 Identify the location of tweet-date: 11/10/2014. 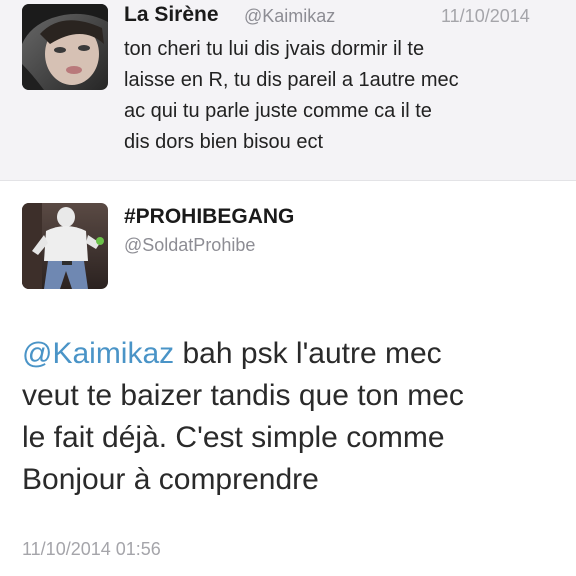
(485, 16).